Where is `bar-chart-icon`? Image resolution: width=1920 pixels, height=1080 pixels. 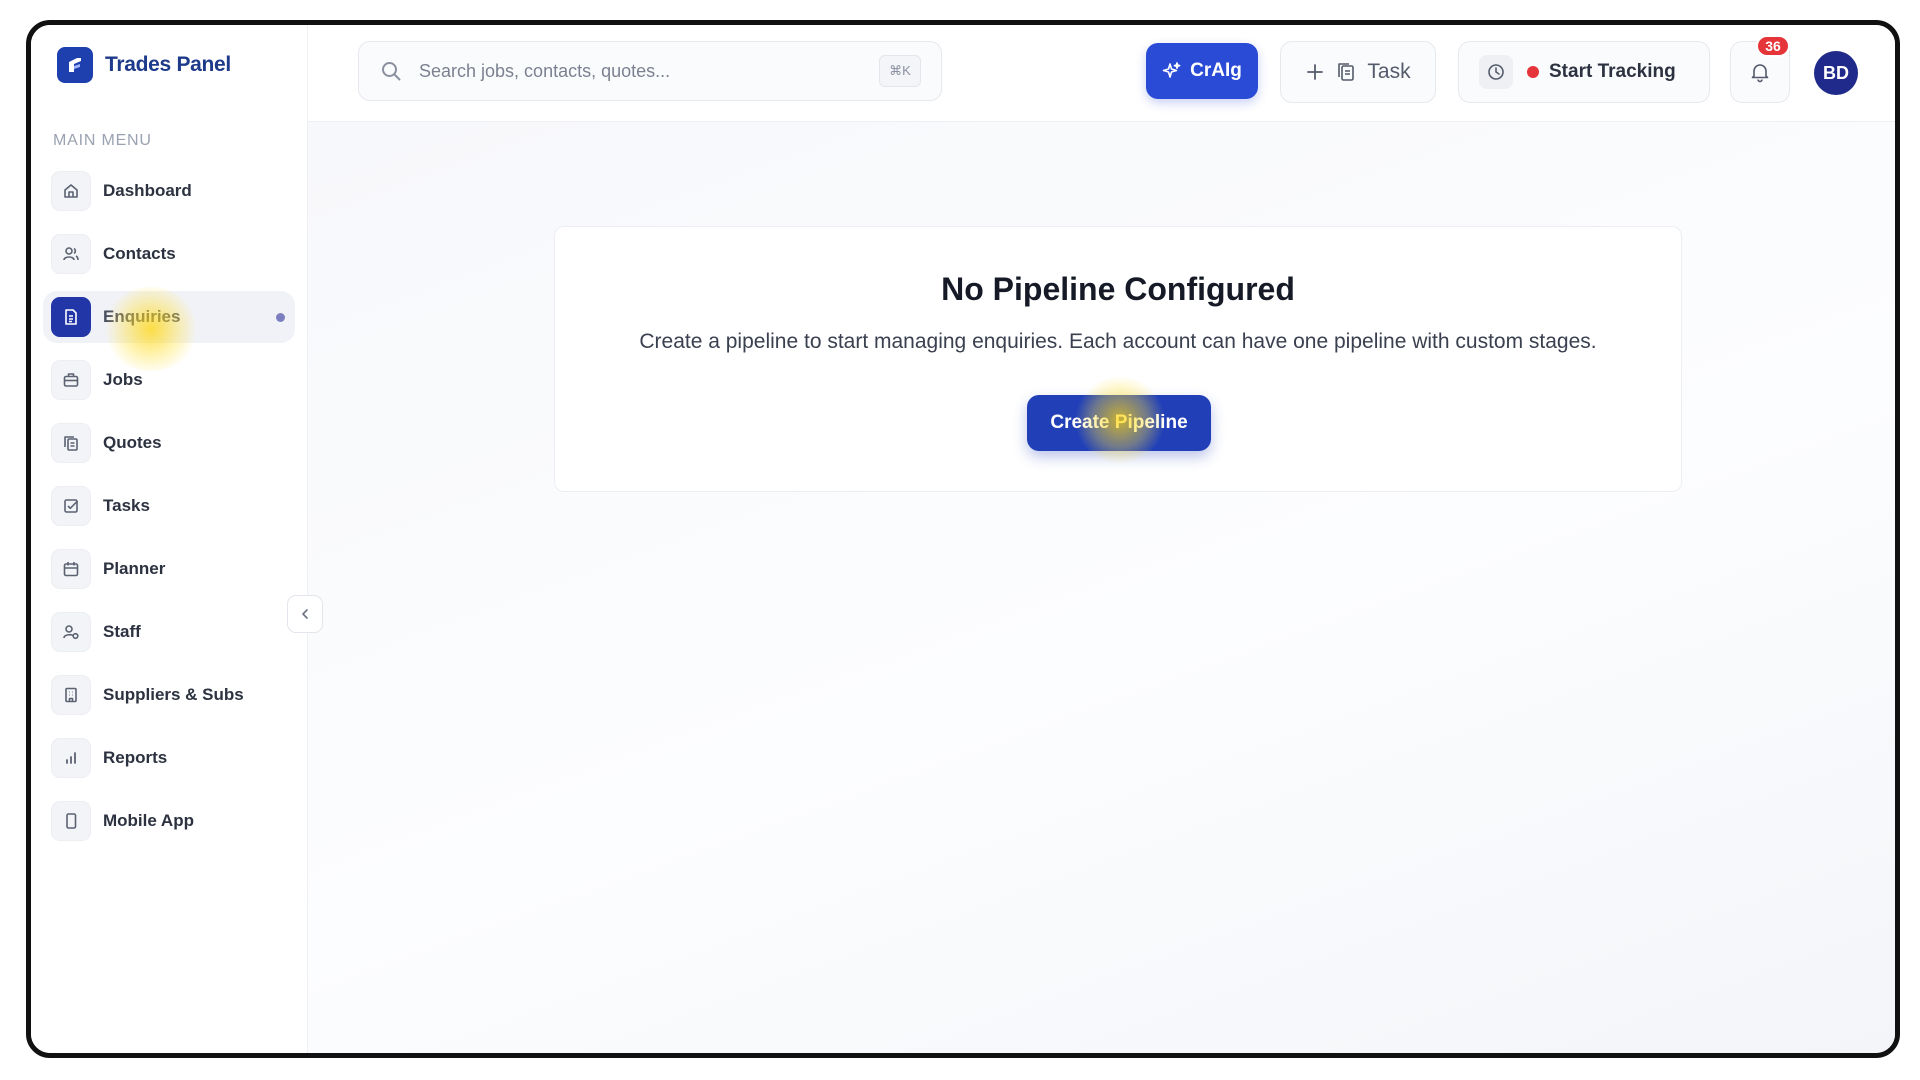 bar-chart-icon is located at coordinates (71, 758).